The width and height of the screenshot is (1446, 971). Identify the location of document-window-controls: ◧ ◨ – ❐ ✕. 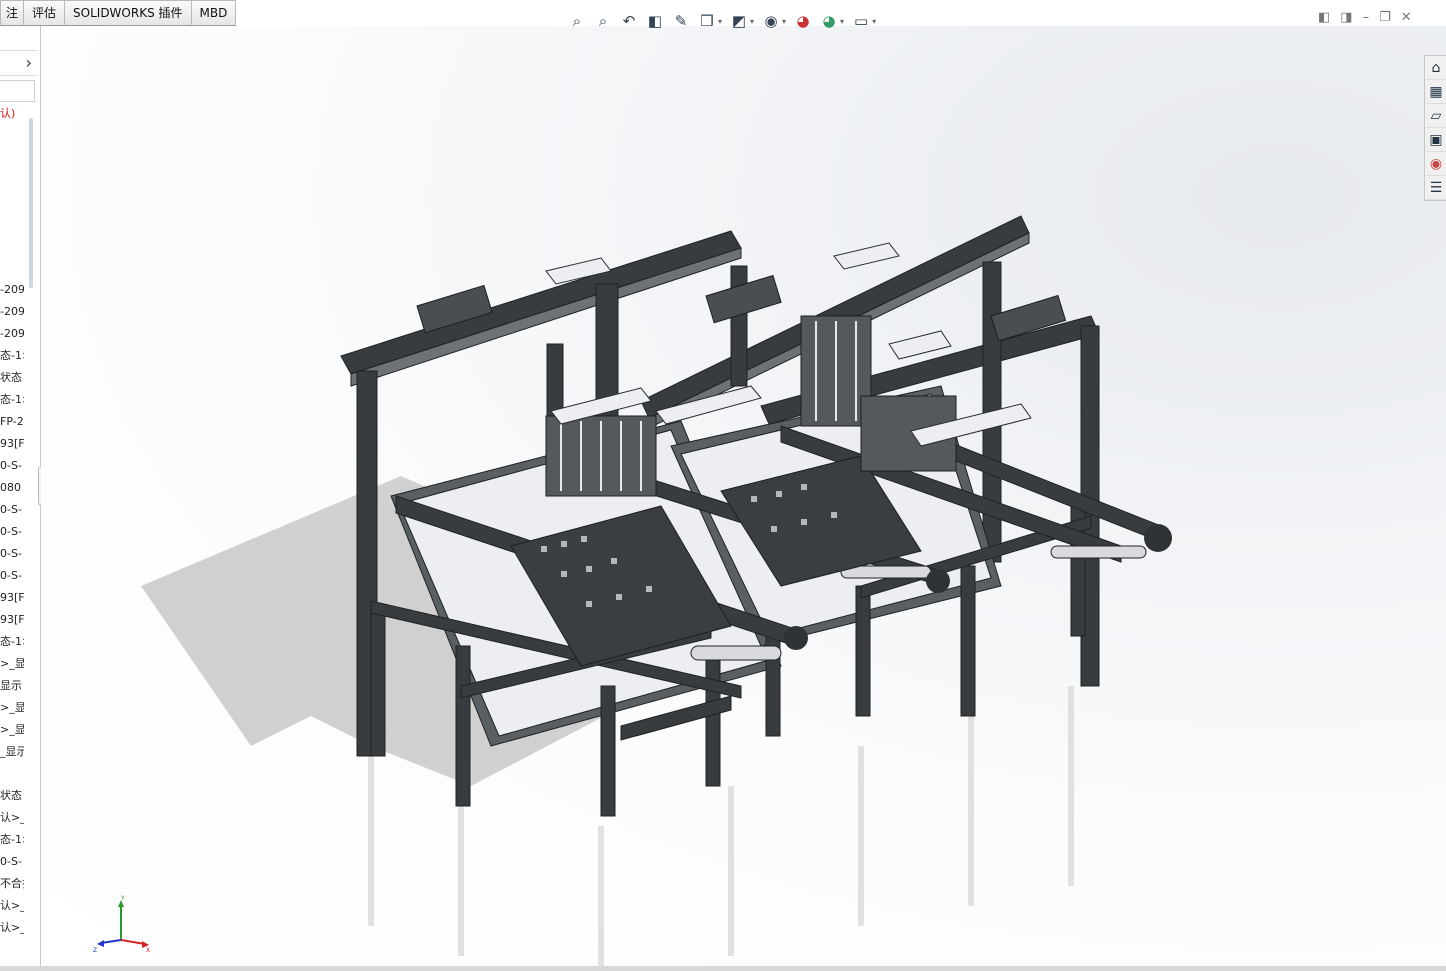
(1365, 17).